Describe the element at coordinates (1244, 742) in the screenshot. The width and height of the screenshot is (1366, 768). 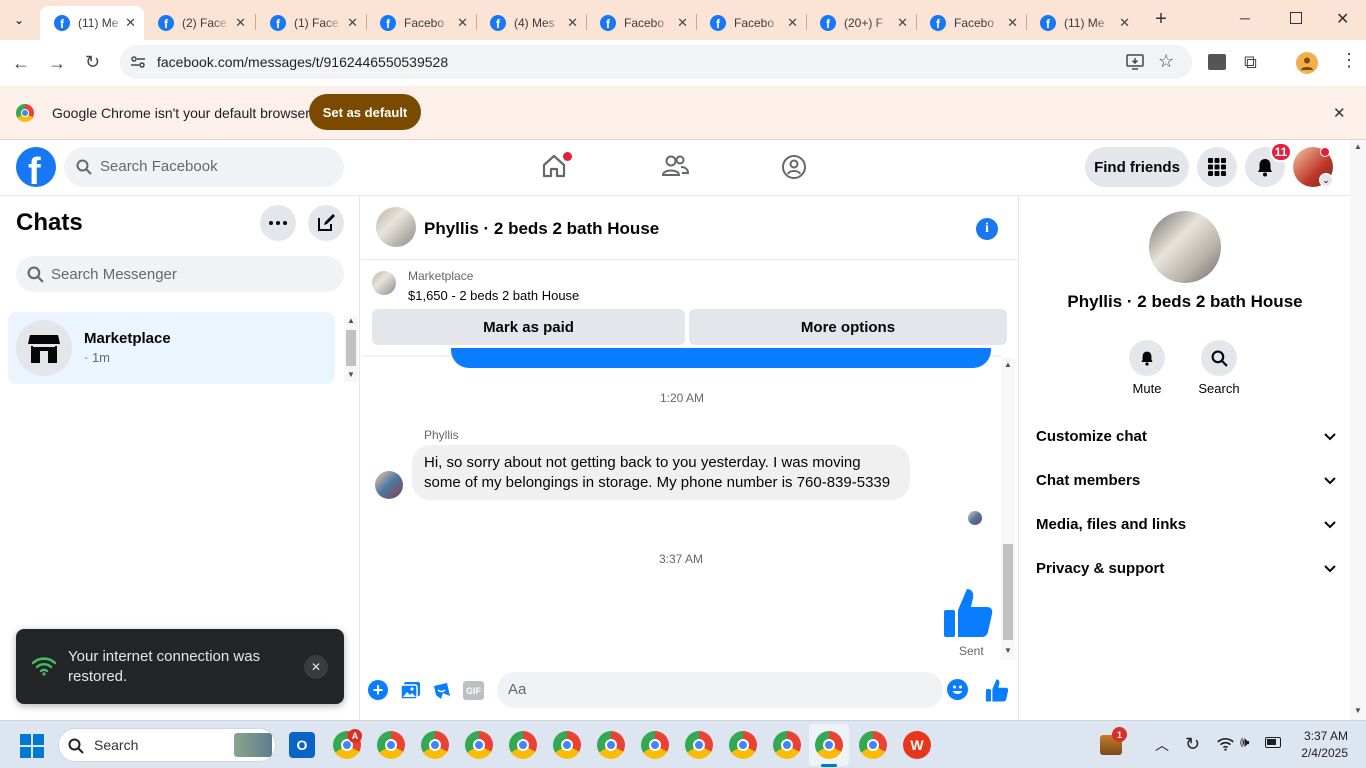
I see `volume-icon: 🕪` at that location.